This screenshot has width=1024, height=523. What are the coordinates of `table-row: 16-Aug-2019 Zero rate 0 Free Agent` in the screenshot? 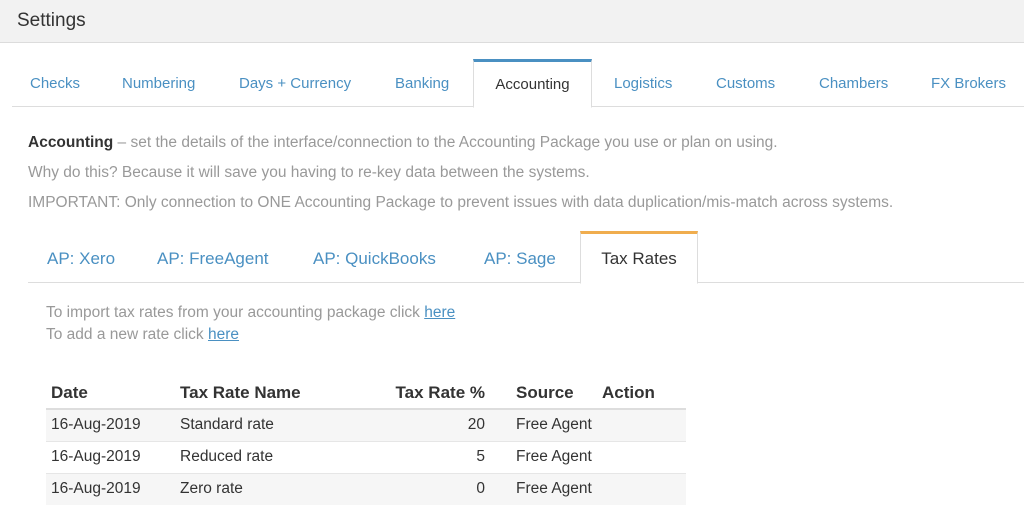 It's located at (366, 488).